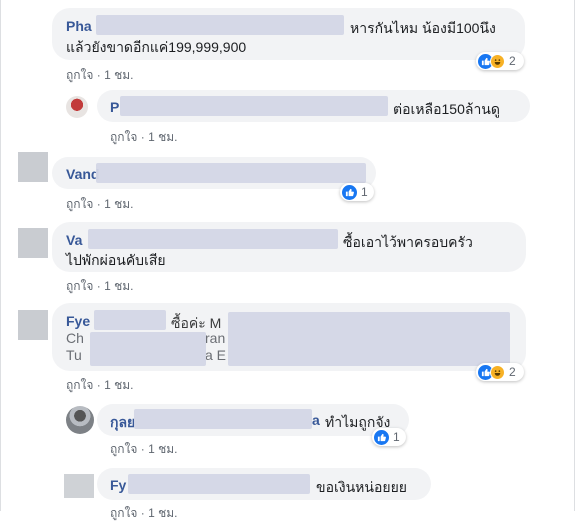  Describe the element at coordinates (0, 255) in the screenshot. I see `page-border` at that location.